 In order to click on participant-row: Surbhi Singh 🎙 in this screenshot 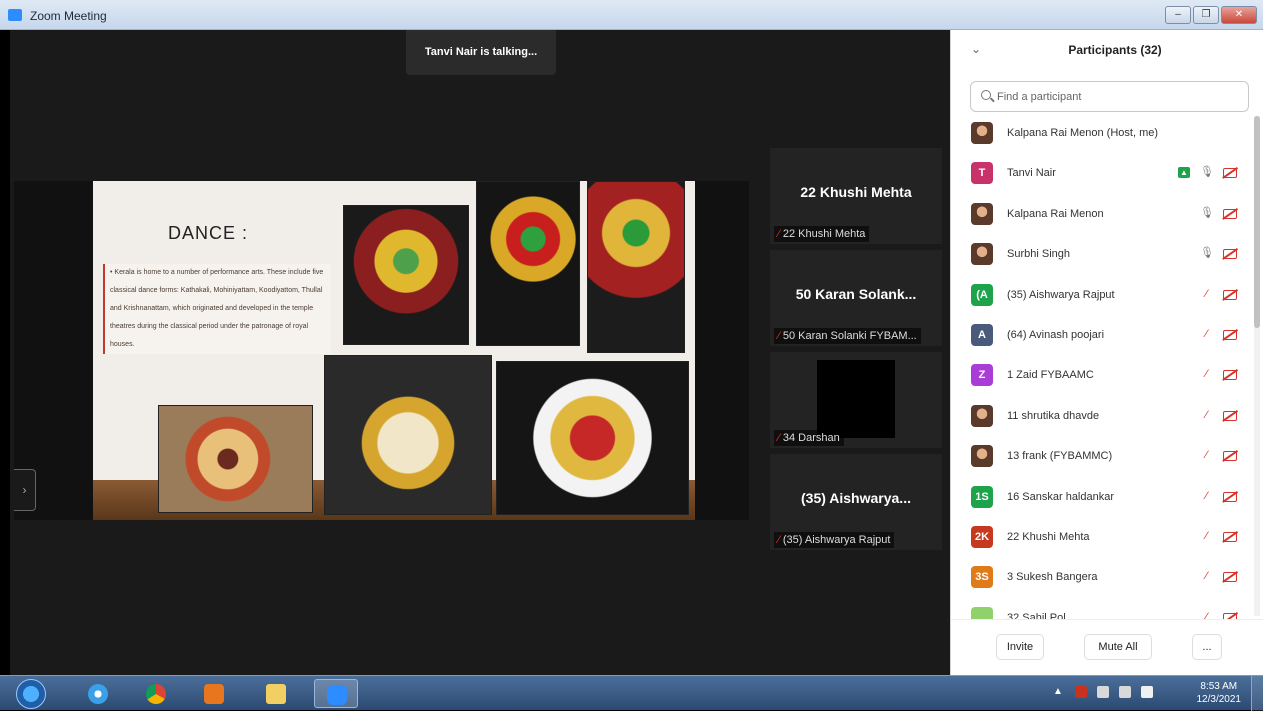, I will do `click(1101, 255)`.